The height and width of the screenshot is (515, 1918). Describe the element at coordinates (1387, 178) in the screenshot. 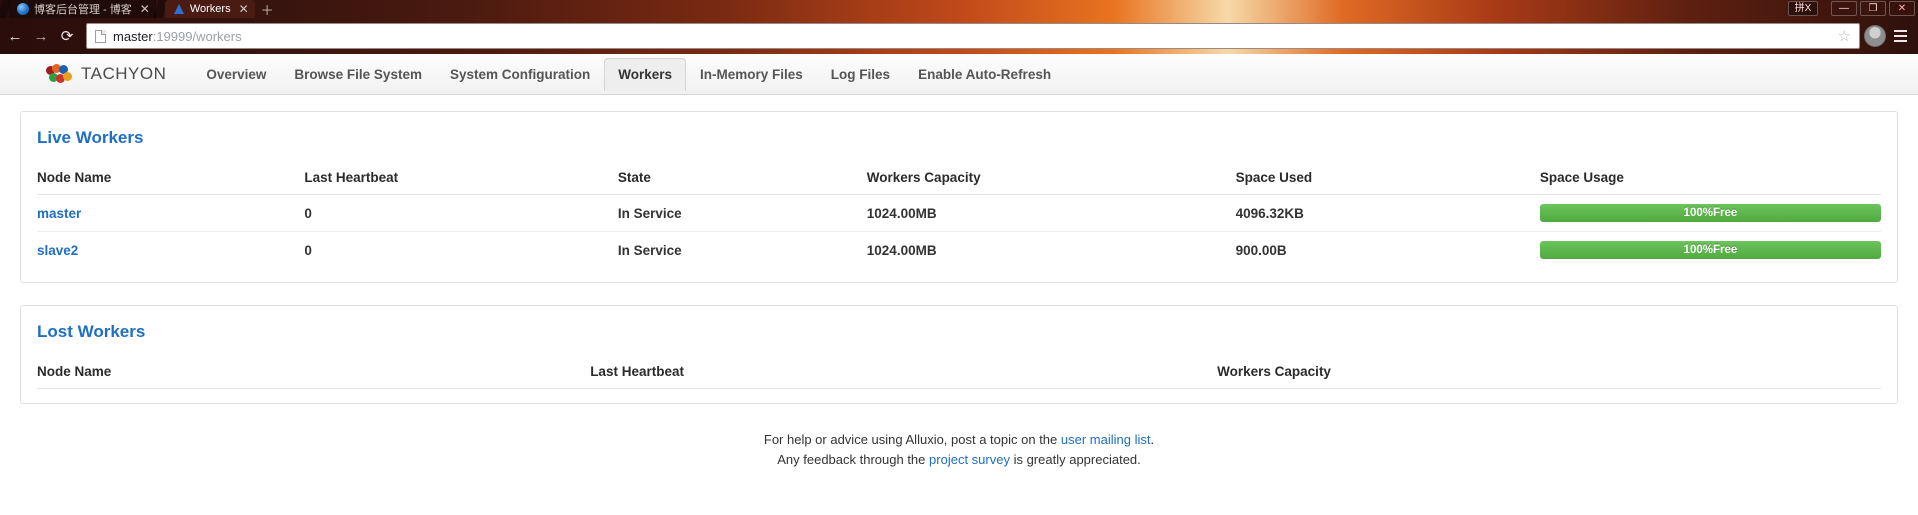

I see `column-header-space-used: Space Used` at that location.